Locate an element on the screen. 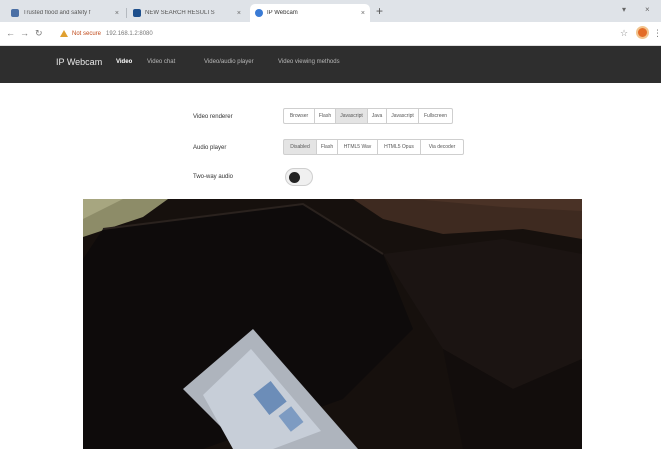  audio-player-option: HTML5 Wav is located at coordinates (357, 147).